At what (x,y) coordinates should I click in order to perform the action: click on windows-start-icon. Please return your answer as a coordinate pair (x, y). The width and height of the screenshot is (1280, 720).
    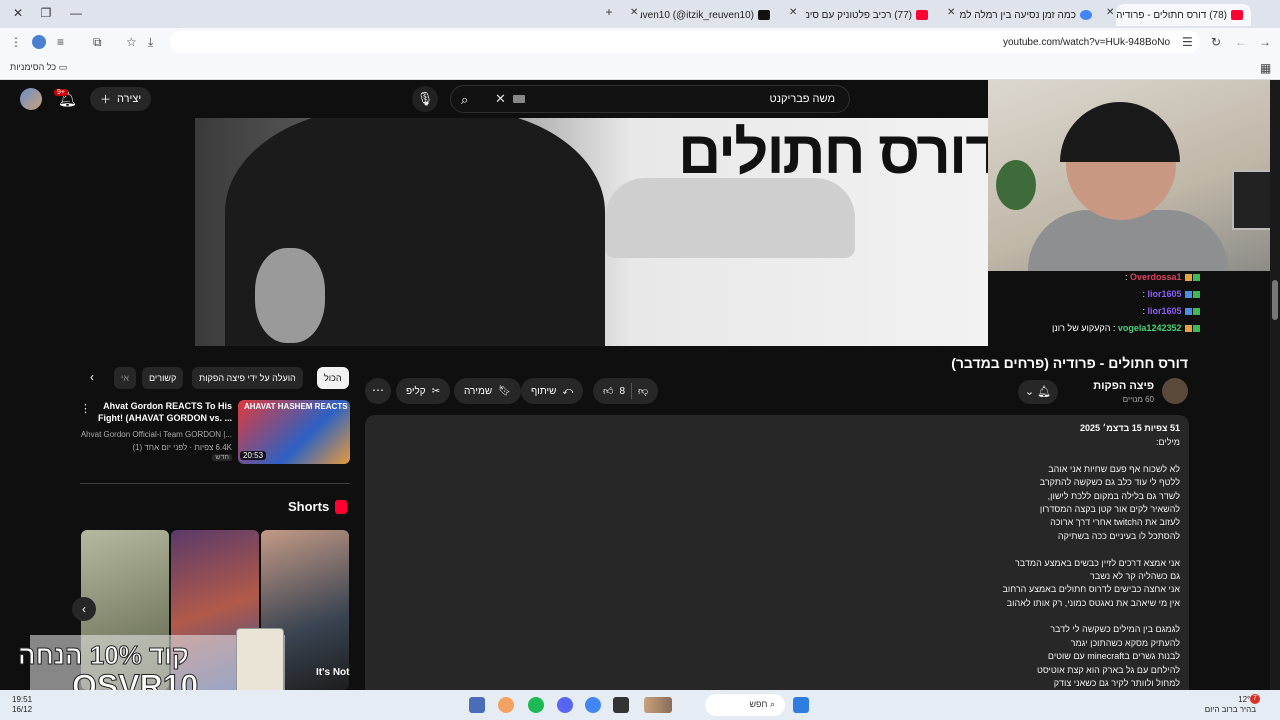
    Looking at the image, I should click on (801, 705).